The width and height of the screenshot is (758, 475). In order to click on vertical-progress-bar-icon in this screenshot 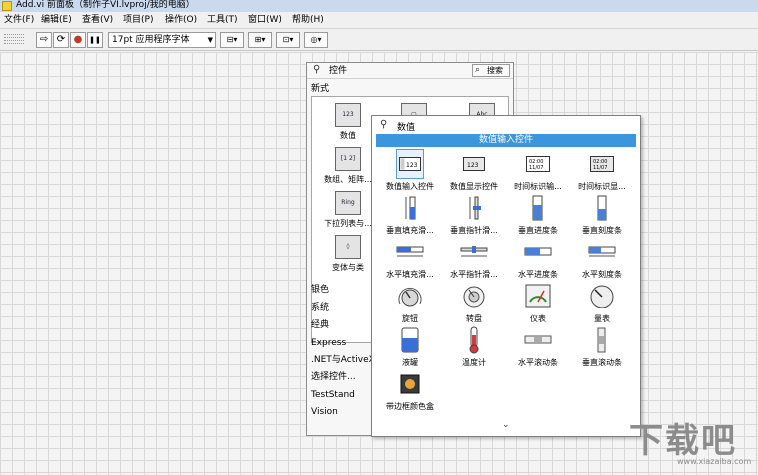, I will do `click(538, 208)`.